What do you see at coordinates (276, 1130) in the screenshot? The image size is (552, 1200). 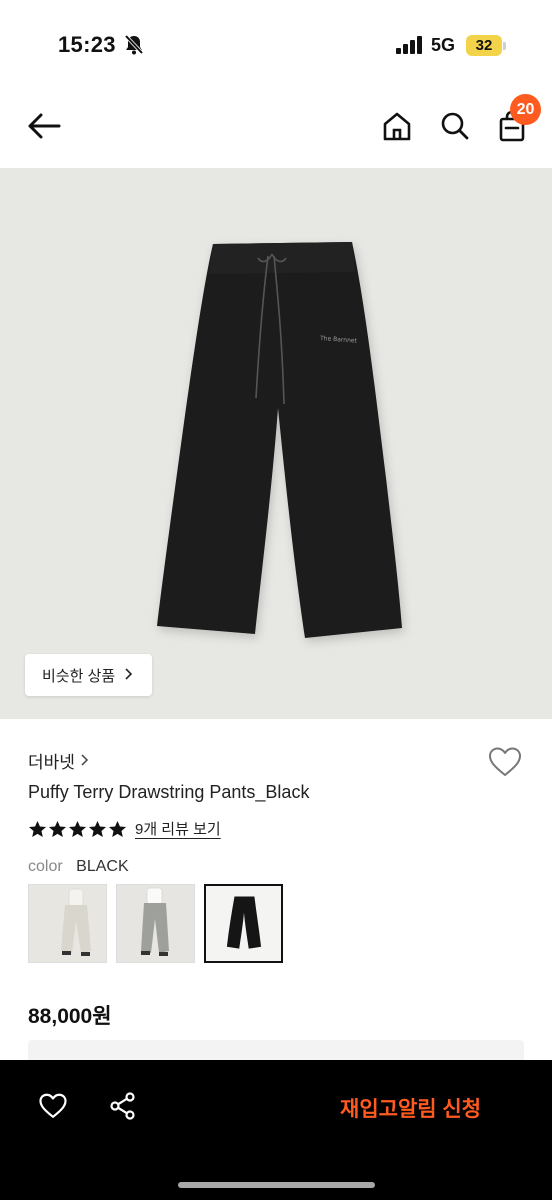 I see `bottom-action-bar` at bounding box center [276, 1130].